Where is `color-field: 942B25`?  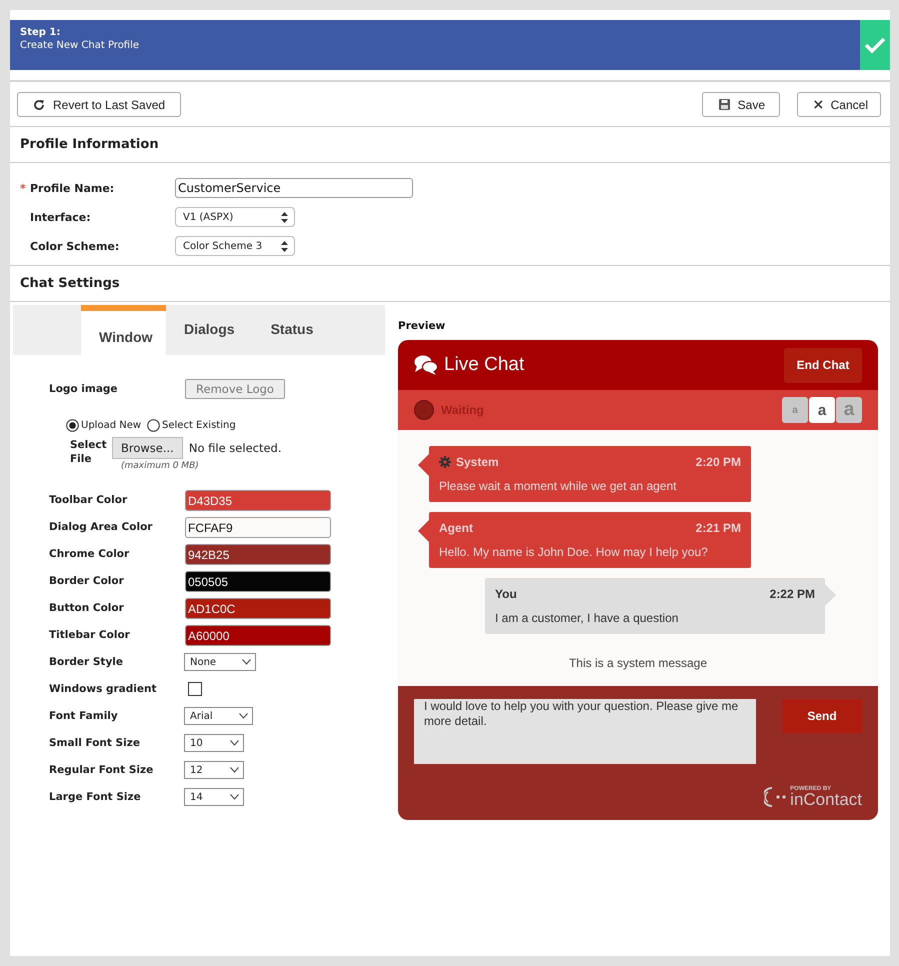 color-field: 942B25 is located at coordinates (258, 554).